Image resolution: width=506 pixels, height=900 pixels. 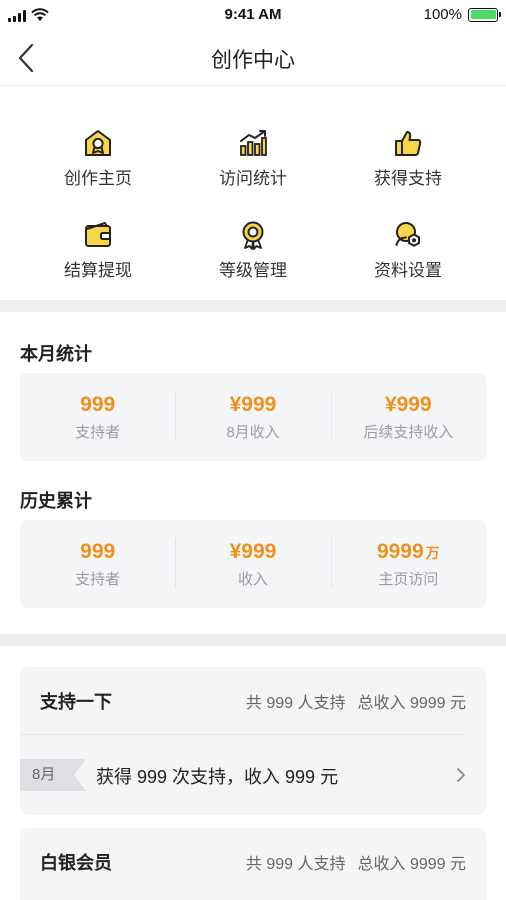 What do you see at coordinates (98, 234) in the screenshot?
I see `wallet-icon` at bounding box center [98, 234].